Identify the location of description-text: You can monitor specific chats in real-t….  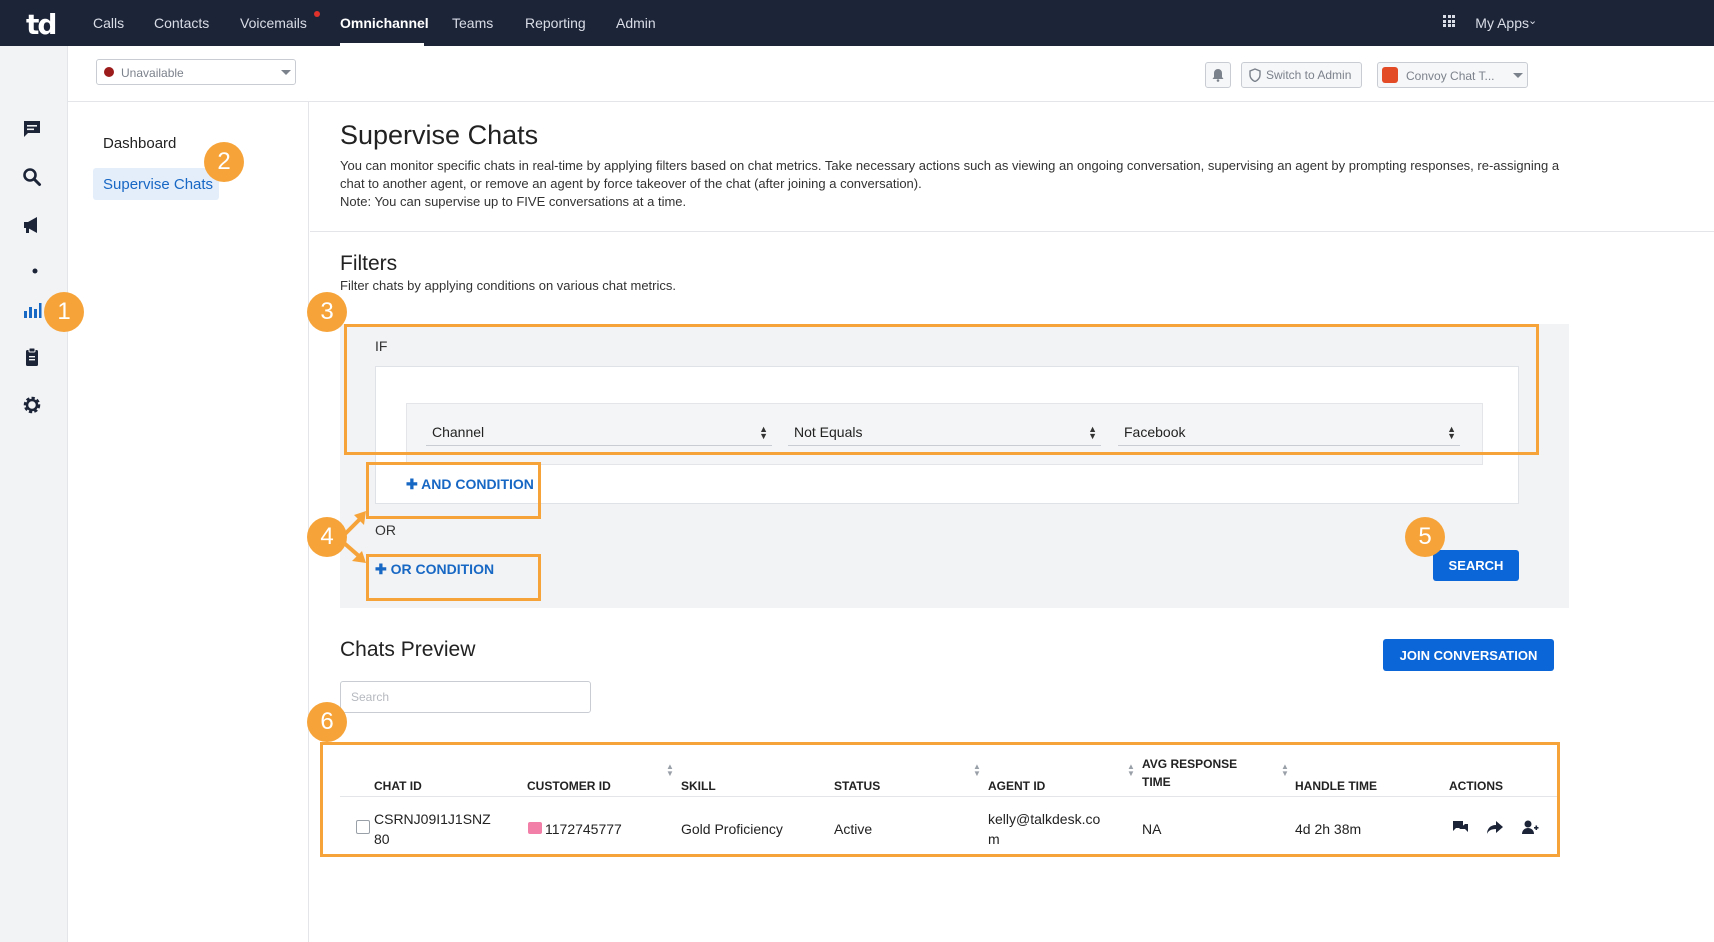
(950, 174).